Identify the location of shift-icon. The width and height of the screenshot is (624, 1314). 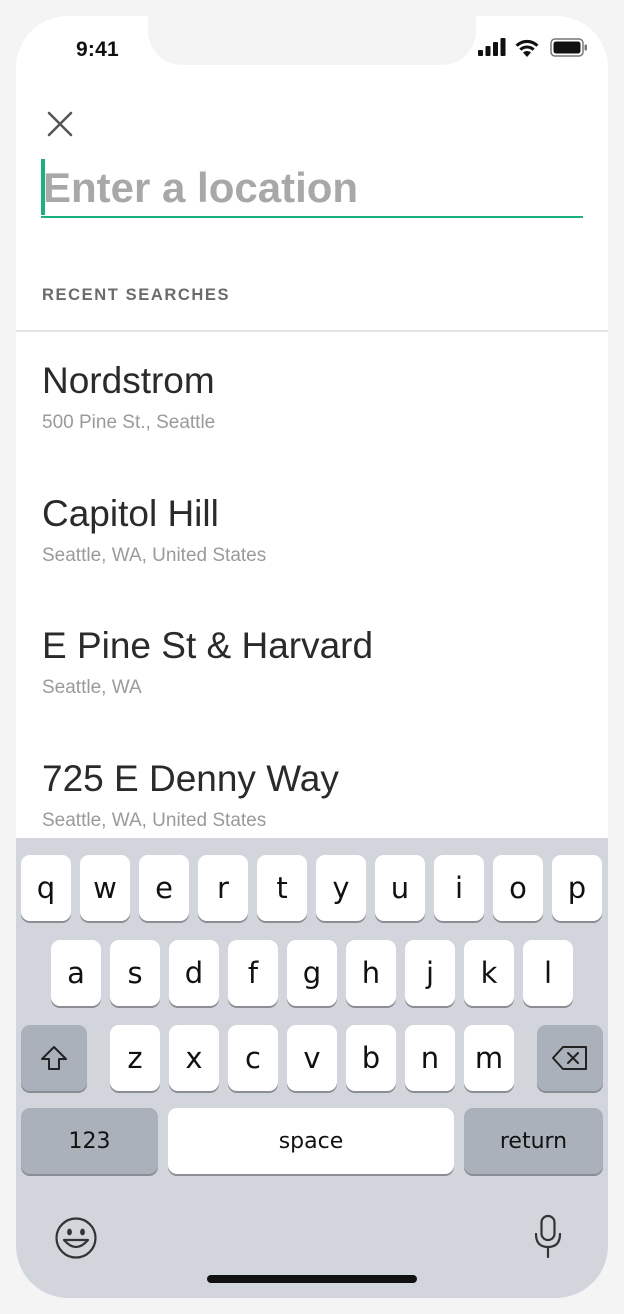
(54, 1058).